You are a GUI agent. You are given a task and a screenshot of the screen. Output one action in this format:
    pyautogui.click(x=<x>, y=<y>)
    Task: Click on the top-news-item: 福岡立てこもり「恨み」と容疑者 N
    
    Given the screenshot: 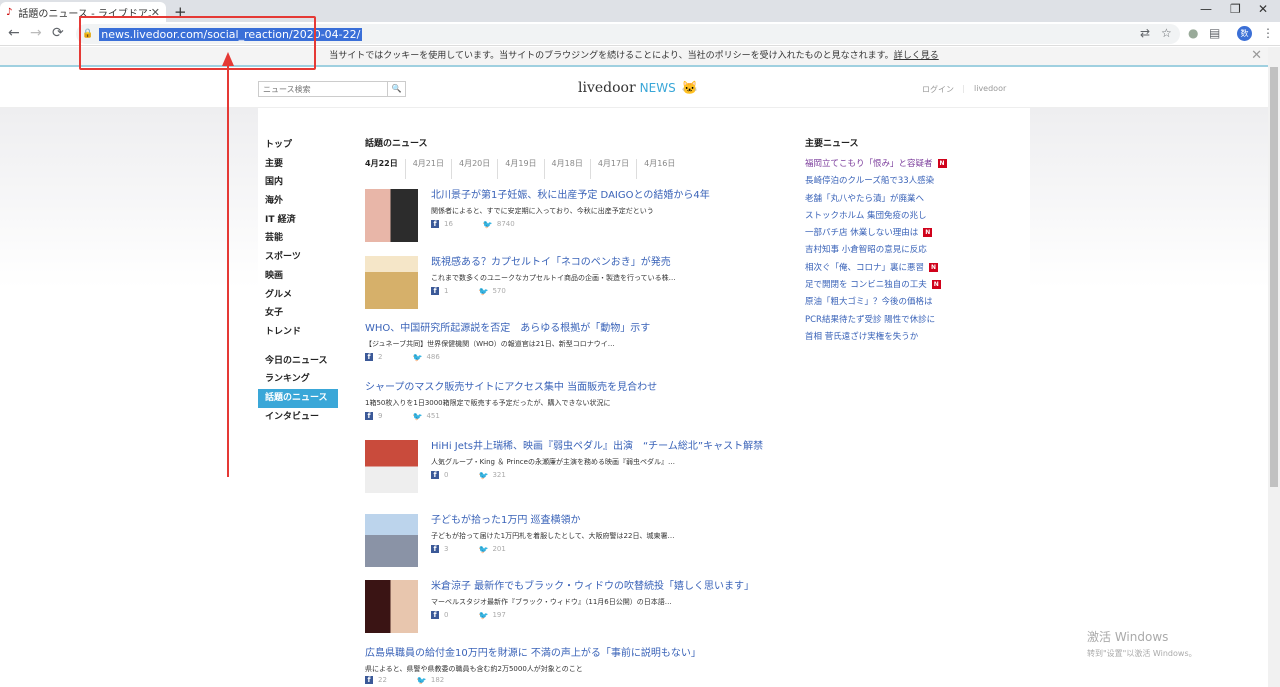 What is the action you would take?
    pyautogui.click(x=905, y=165)
    